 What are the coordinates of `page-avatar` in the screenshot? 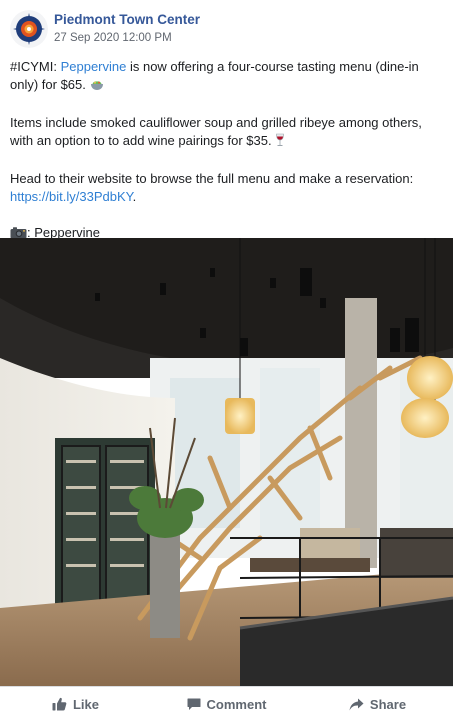 It's located at (29, 29).